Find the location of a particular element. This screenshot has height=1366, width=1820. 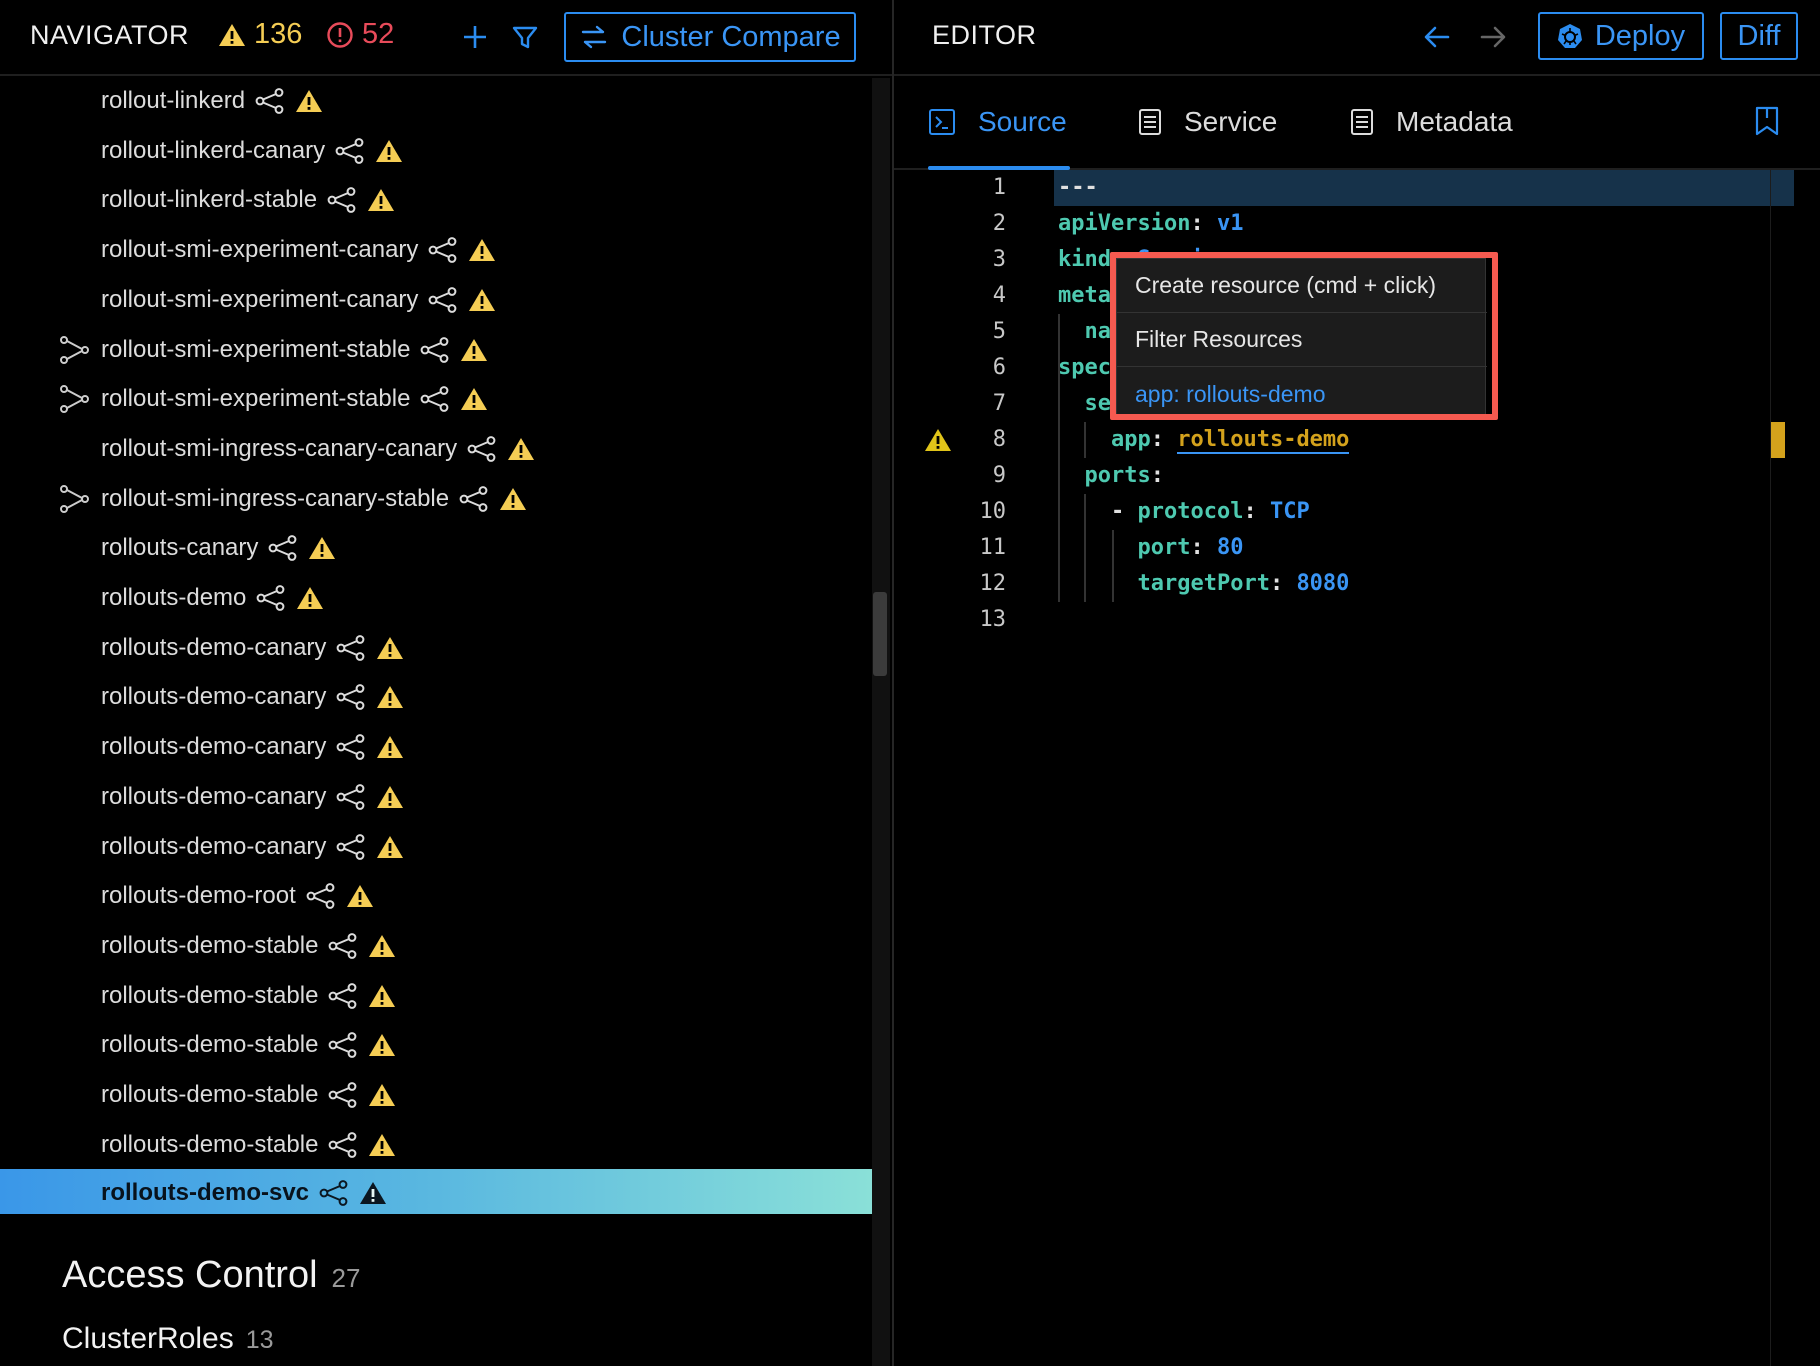

filter-resources-item: Filter Resources is located at coordinates (1302, 340).